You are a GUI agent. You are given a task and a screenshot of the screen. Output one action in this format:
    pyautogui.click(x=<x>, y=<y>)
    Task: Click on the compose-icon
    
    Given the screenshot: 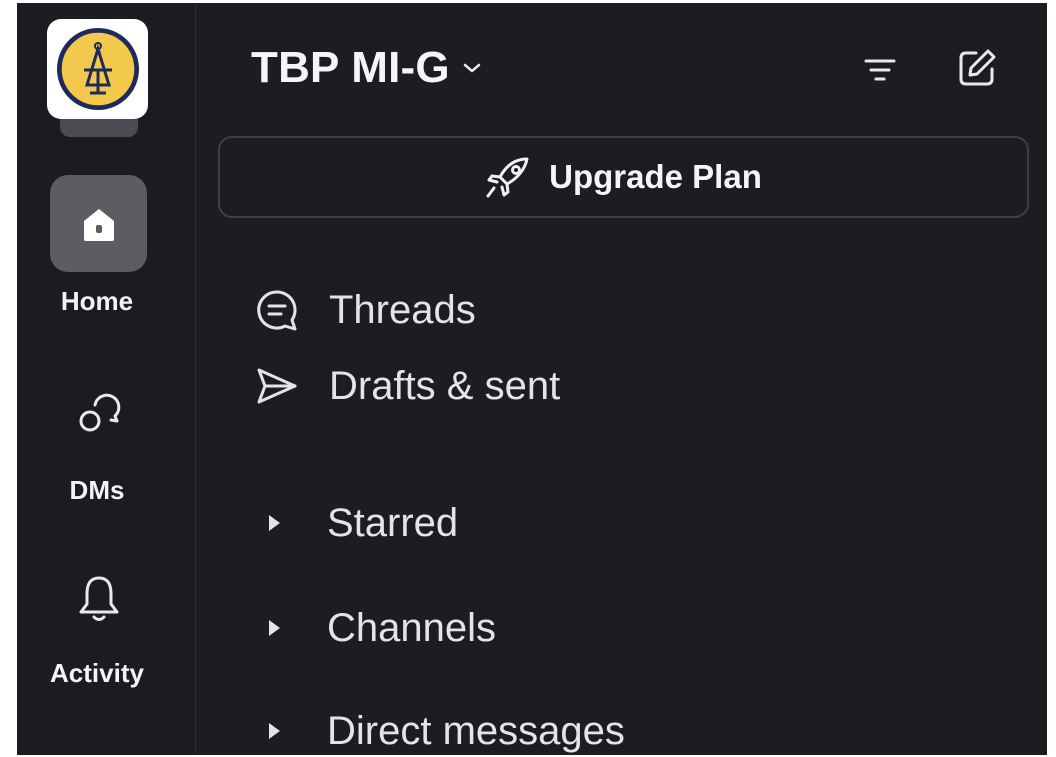 What is the action you would take?
    pyautogui.click(x=977, y=67)
    